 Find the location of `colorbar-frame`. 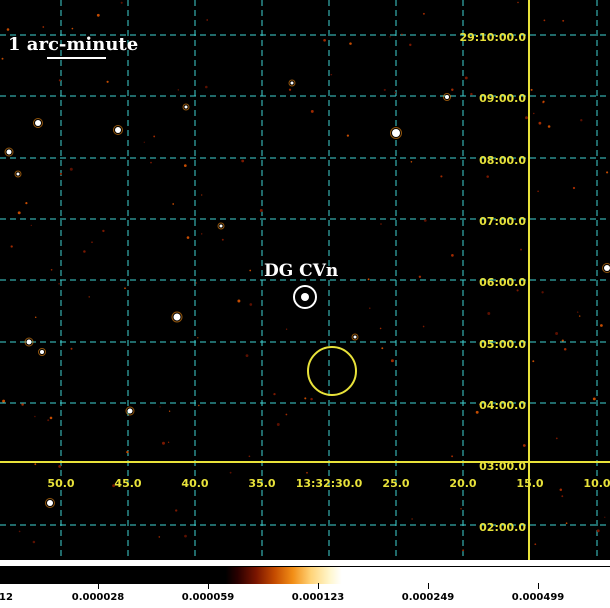

colorbar-frame is located at coordinates (305, 575).